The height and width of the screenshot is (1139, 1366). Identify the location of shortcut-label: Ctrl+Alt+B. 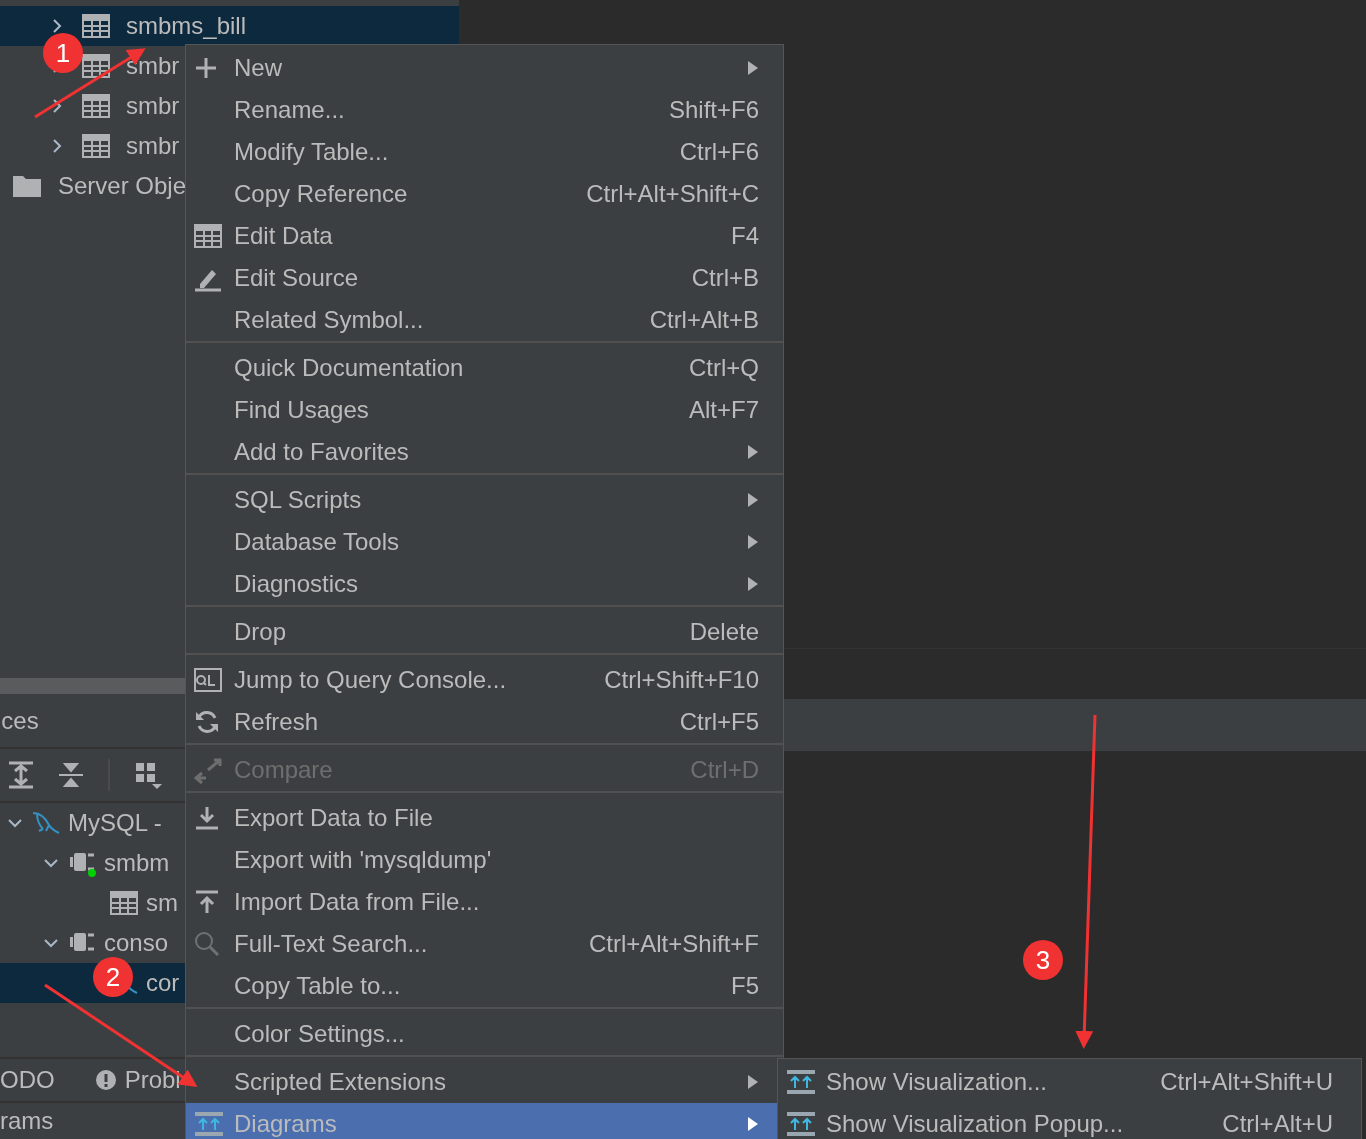
(704, 320).